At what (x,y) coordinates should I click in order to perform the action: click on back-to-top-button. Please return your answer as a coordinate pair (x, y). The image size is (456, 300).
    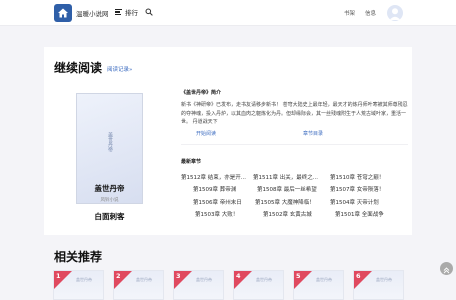
    Looking at the image, I should click on (446, 268).